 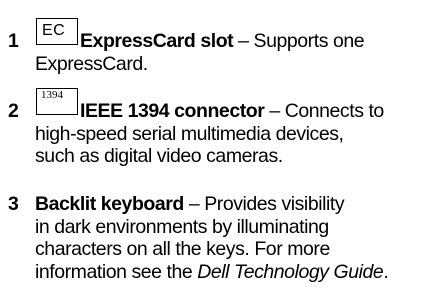 I want to click on item-description: ., so click(x=386, y=271).